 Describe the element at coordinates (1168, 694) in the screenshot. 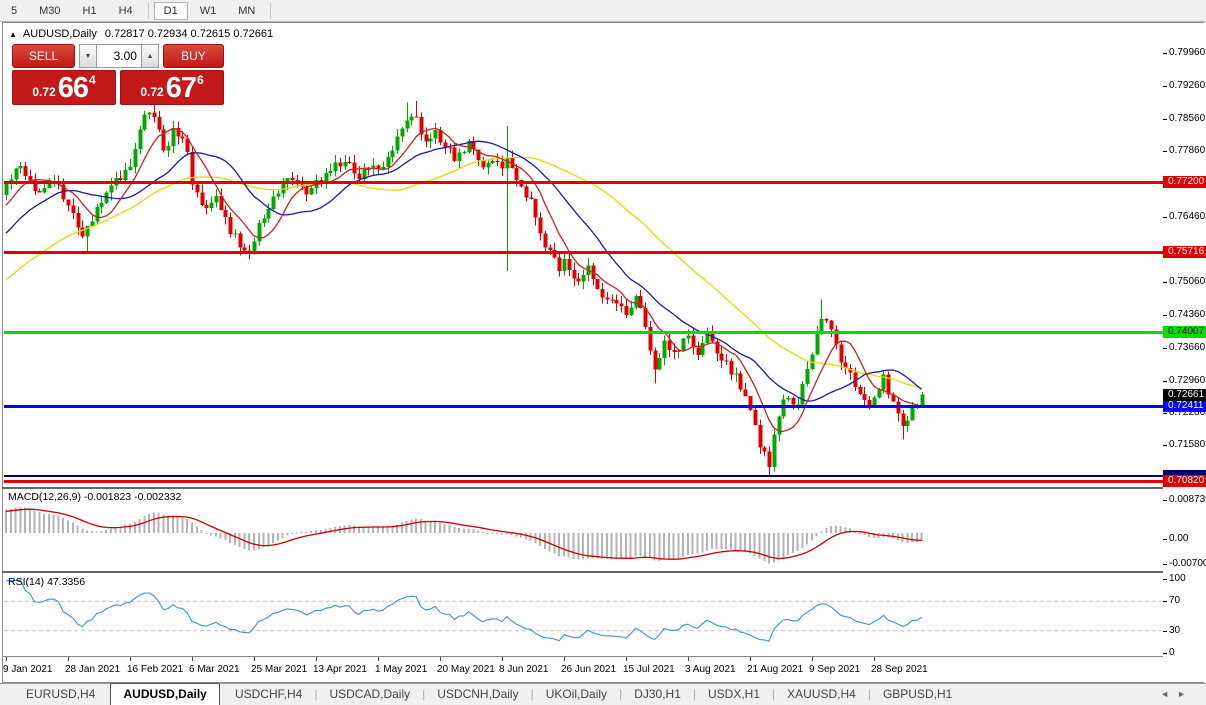

I see `tab-scroll-left-icon: ◄` at that location.